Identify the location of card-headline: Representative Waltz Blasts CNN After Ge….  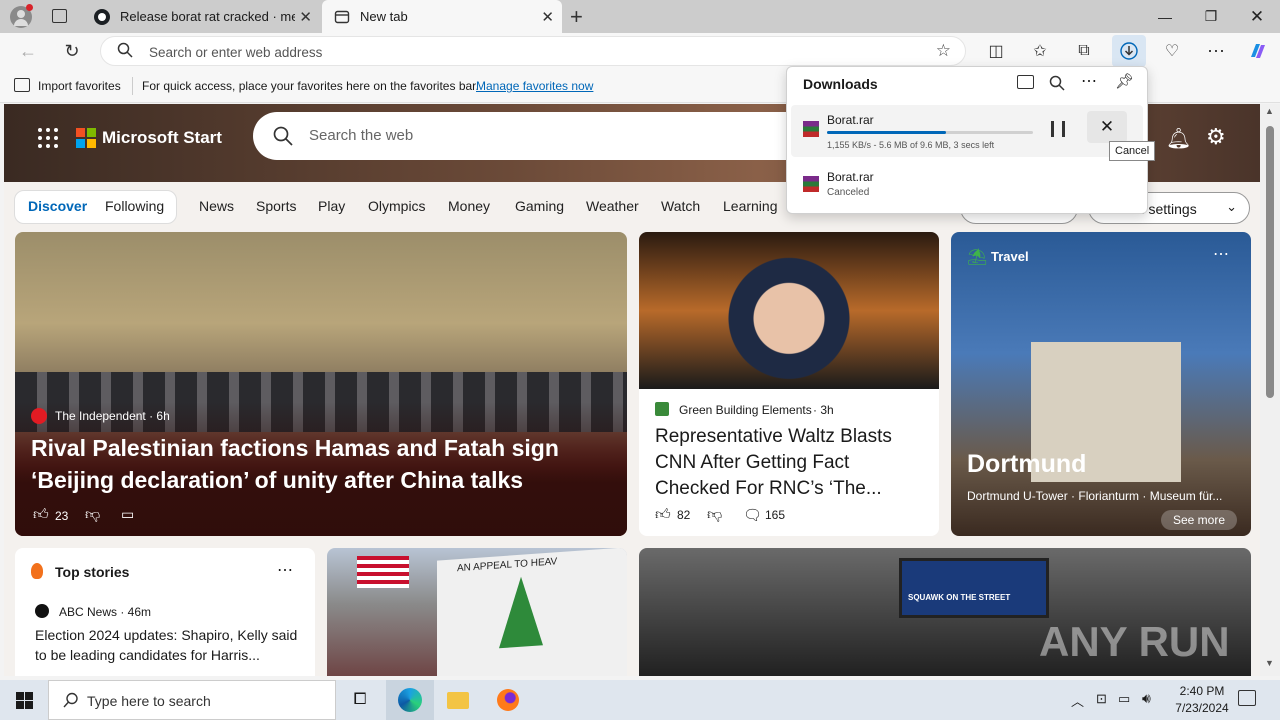
(790, 463).